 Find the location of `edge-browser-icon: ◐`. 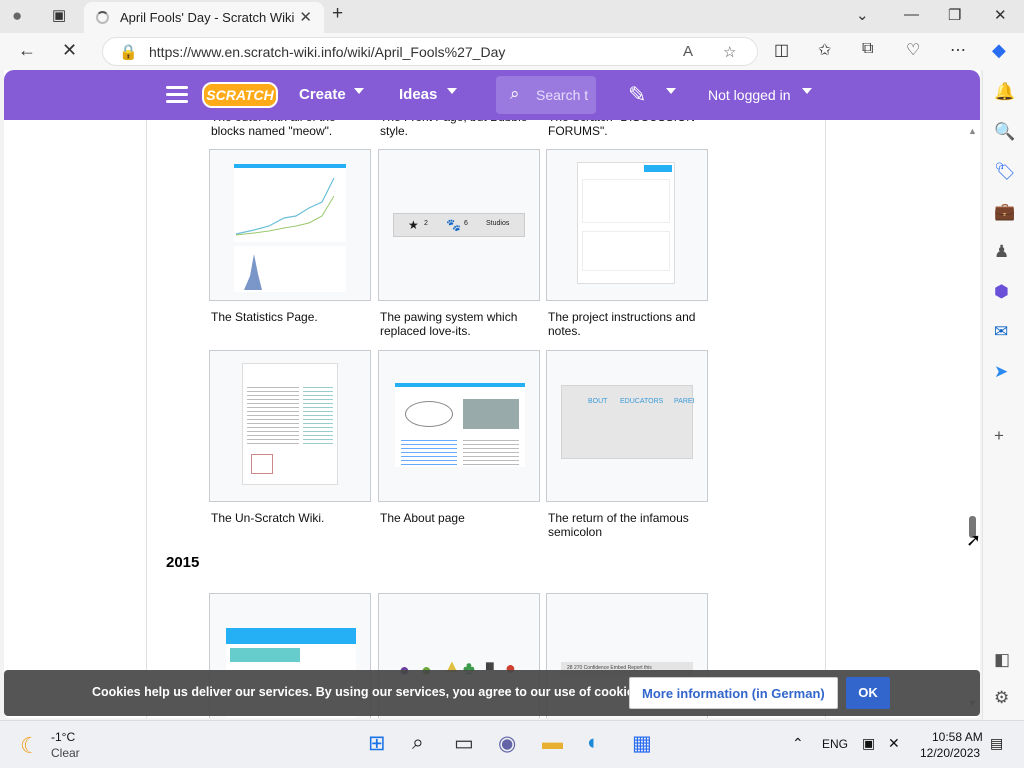

edge-browser-icon: ◐ is located at coordinates (593, 743).